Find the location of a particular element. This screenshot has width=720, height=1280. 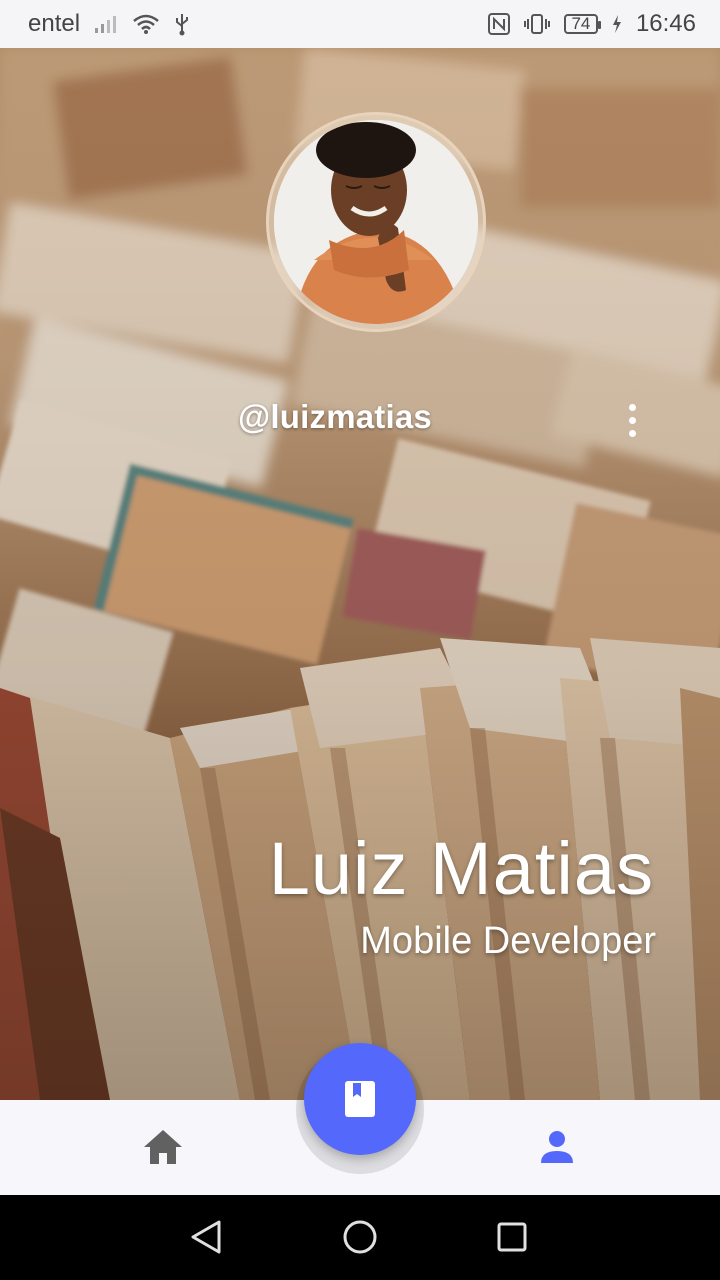

nav-home-button is located at coordinates (163, 1147).